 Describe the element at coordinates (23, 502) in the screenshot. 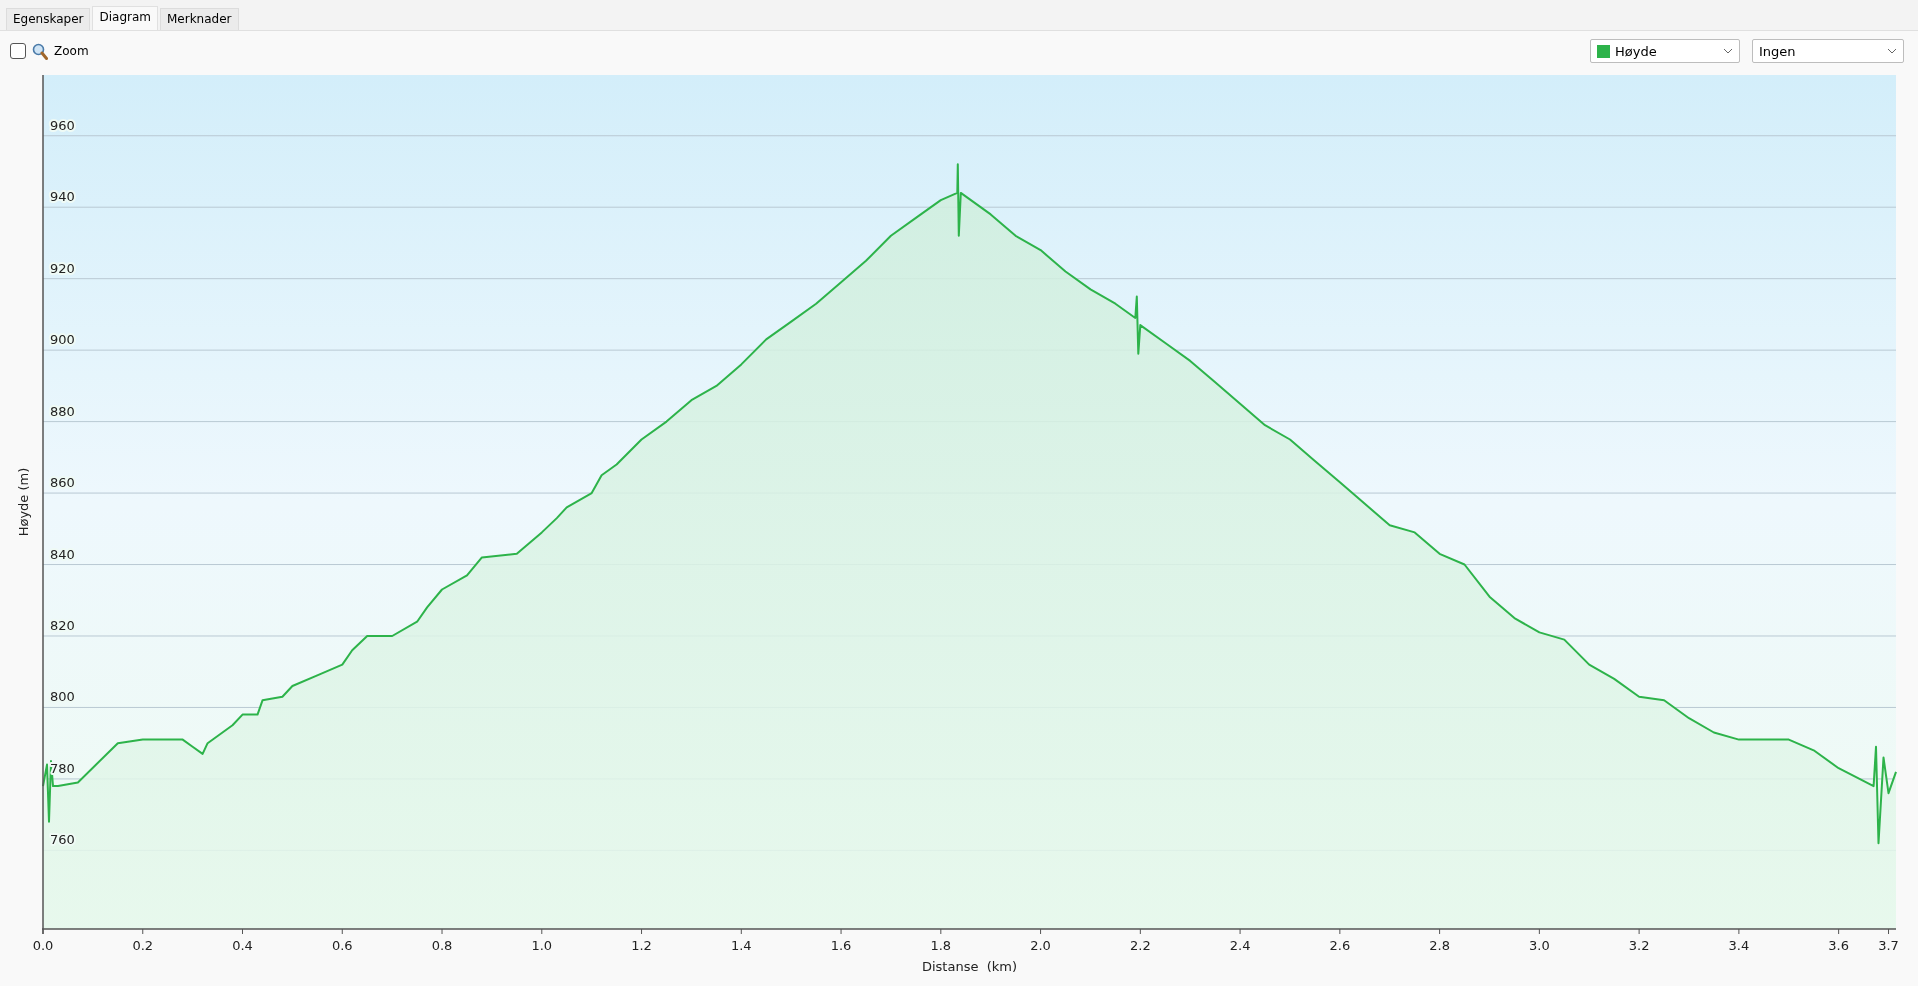

I see `y-axis-title: Høyde (m)` at that location.